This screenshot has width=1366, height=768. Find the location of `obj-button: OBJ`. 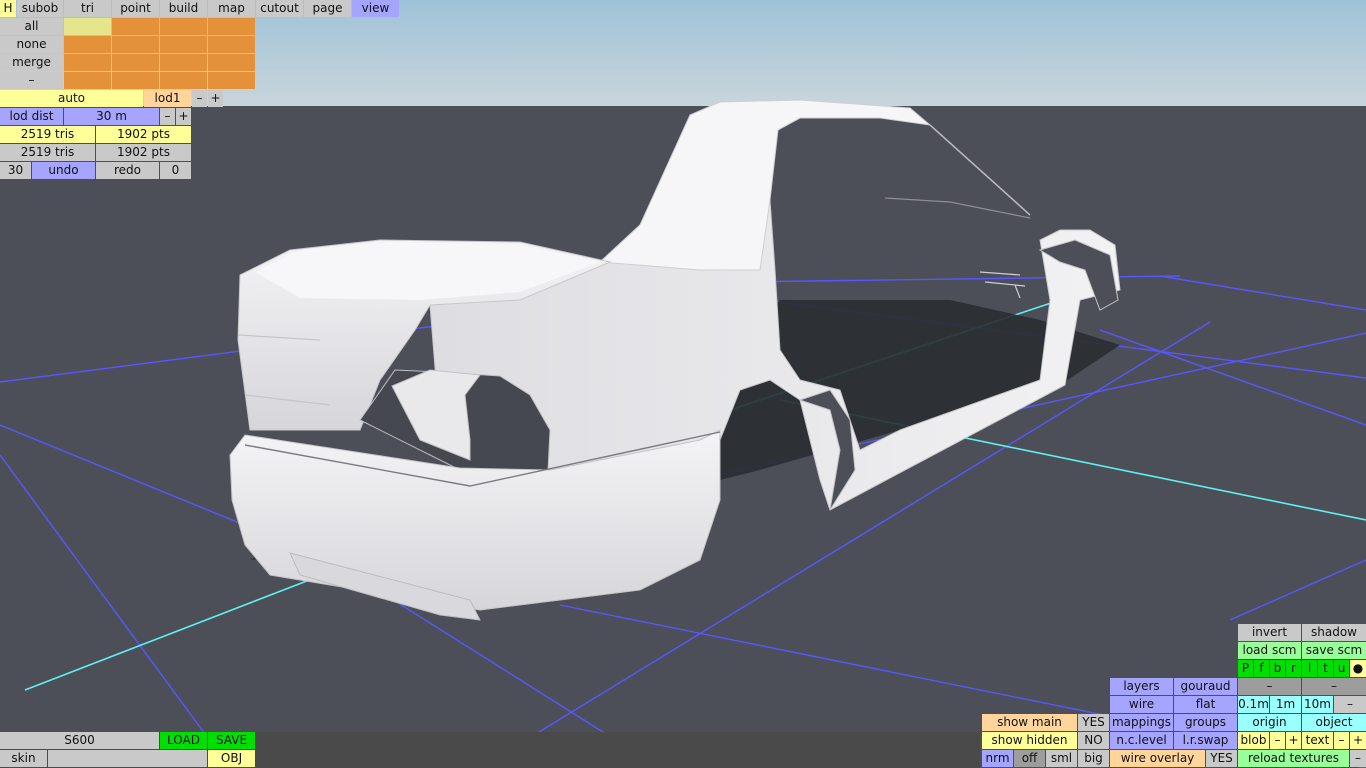

obj-button: OBJ is located at coordinates (231, 758).